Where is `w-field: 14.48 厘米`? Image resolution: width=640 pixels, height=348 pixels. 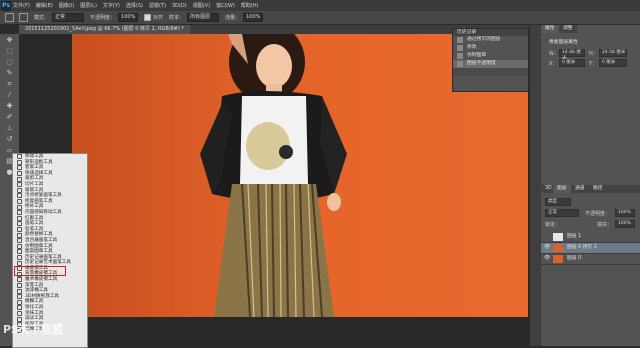
w-field: 14.48 厘米 is located at coordinates (572, 55).